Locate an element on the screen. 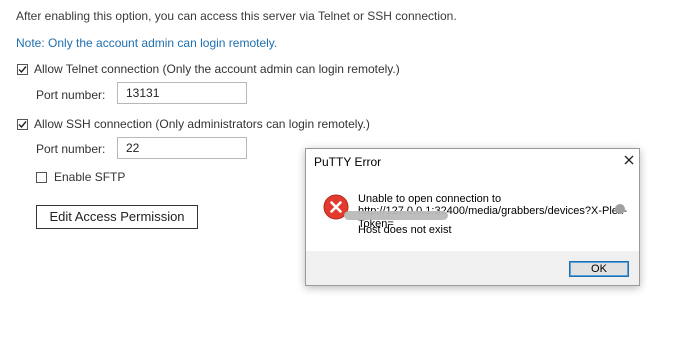 The width and height of the screenshot is (690, 351). telnet-port-input: 13131 is located at coordinates (182, 93).